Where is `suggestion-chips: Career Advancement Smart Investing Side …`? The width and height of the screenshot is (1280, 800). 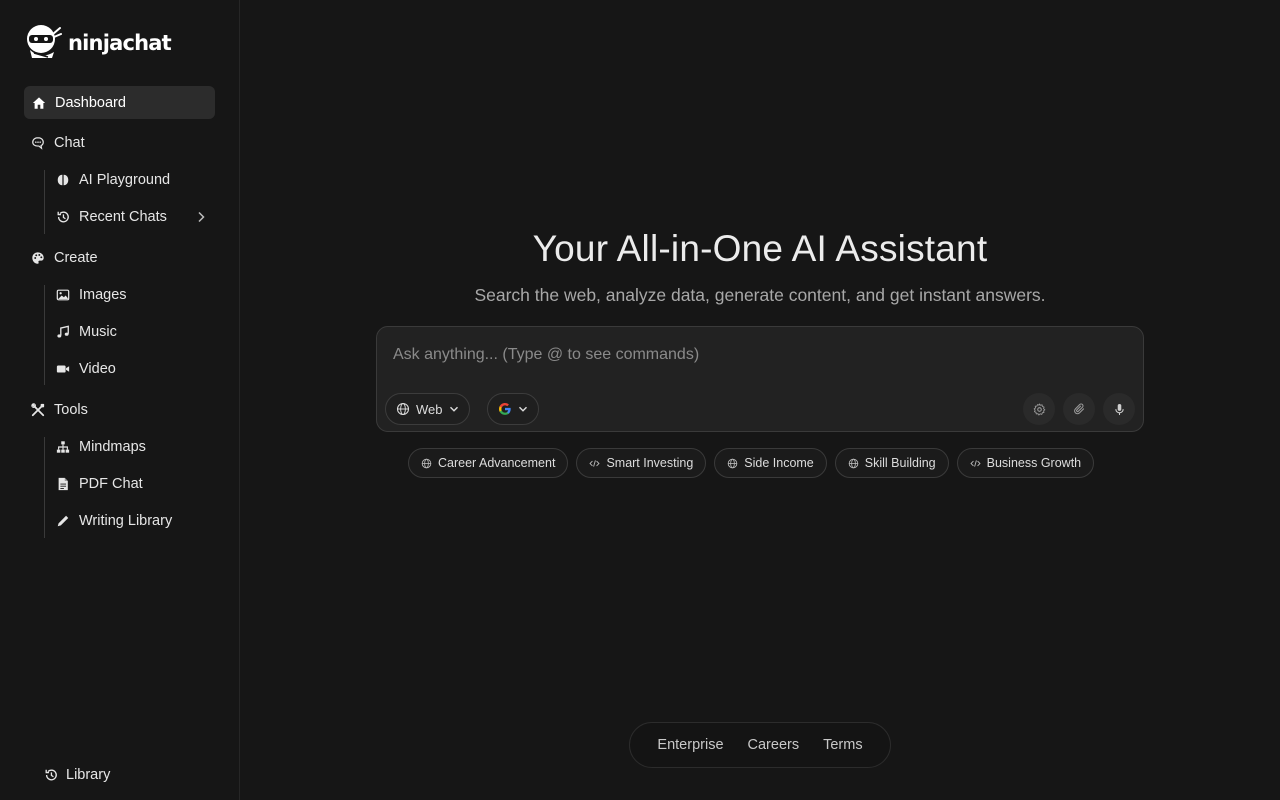
suggestion-chips: Career Advancement Smart Investing Side … is located at coordinates (751, 463).